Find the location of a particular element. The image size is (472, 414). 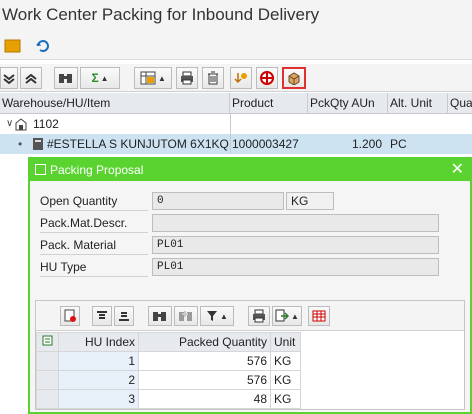

open-quantity-label: Open Quantity is located at coordinates (94, 201).